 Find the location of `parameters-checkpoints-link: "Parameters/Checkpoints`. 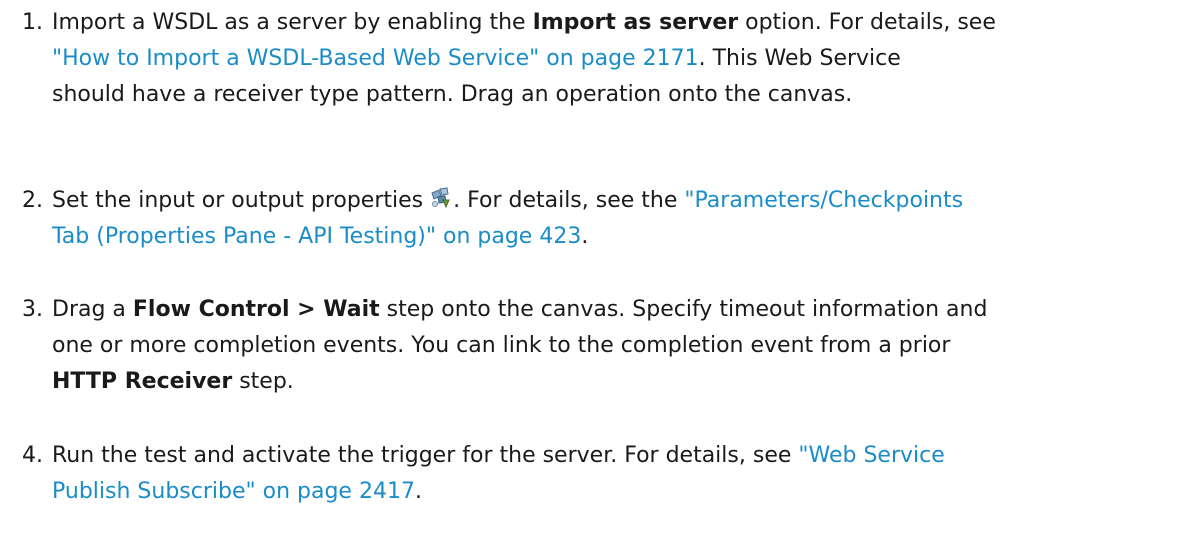

parameters-checkpoints-link: "Parameters/Checkpoints is located at coordinates (823, 200).